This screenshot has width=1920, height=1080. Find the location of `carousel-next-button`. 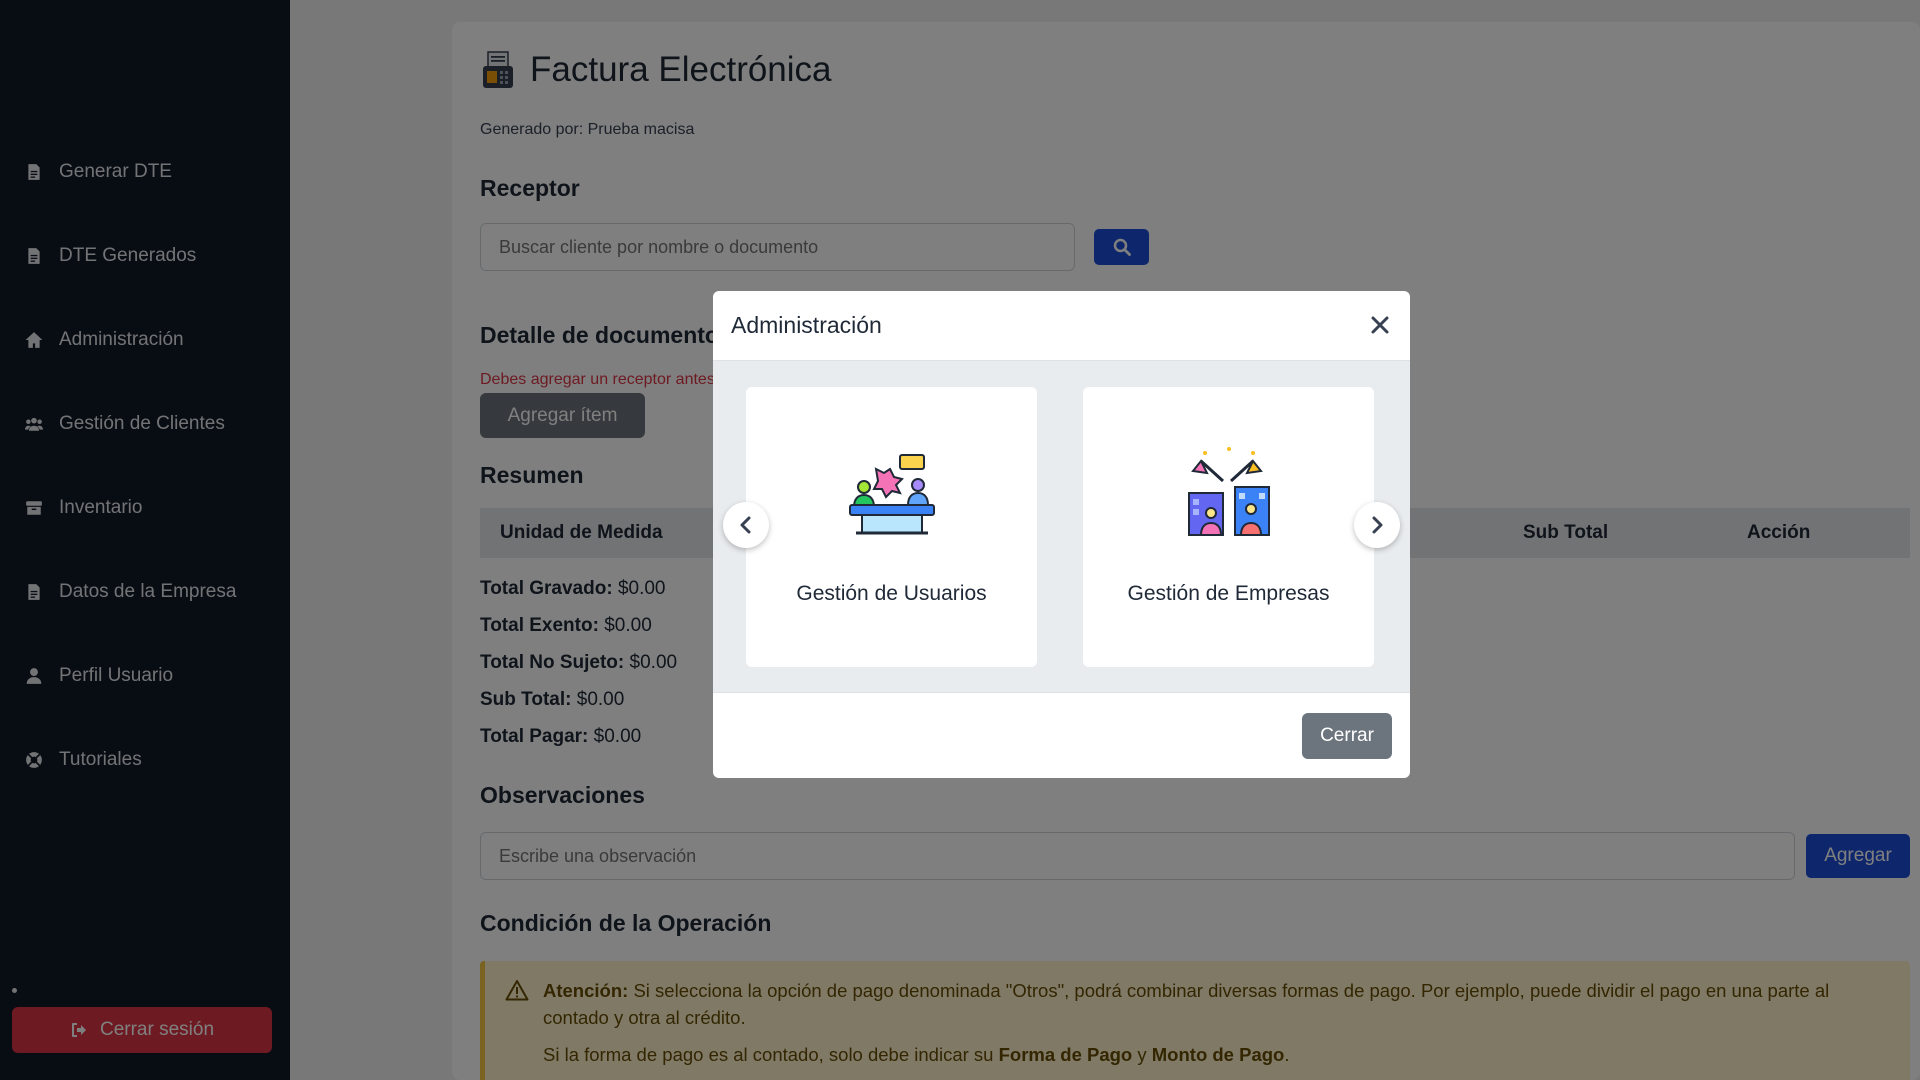

carousel-next-button is located at coordinates (1377, 525).